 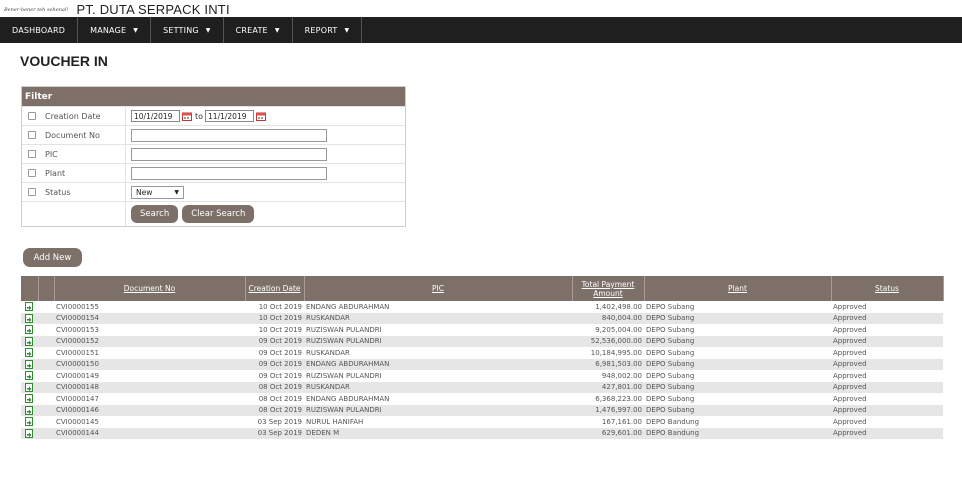 I want to click on nav-manage-label: MANAGE, so click(x=108, y=30).